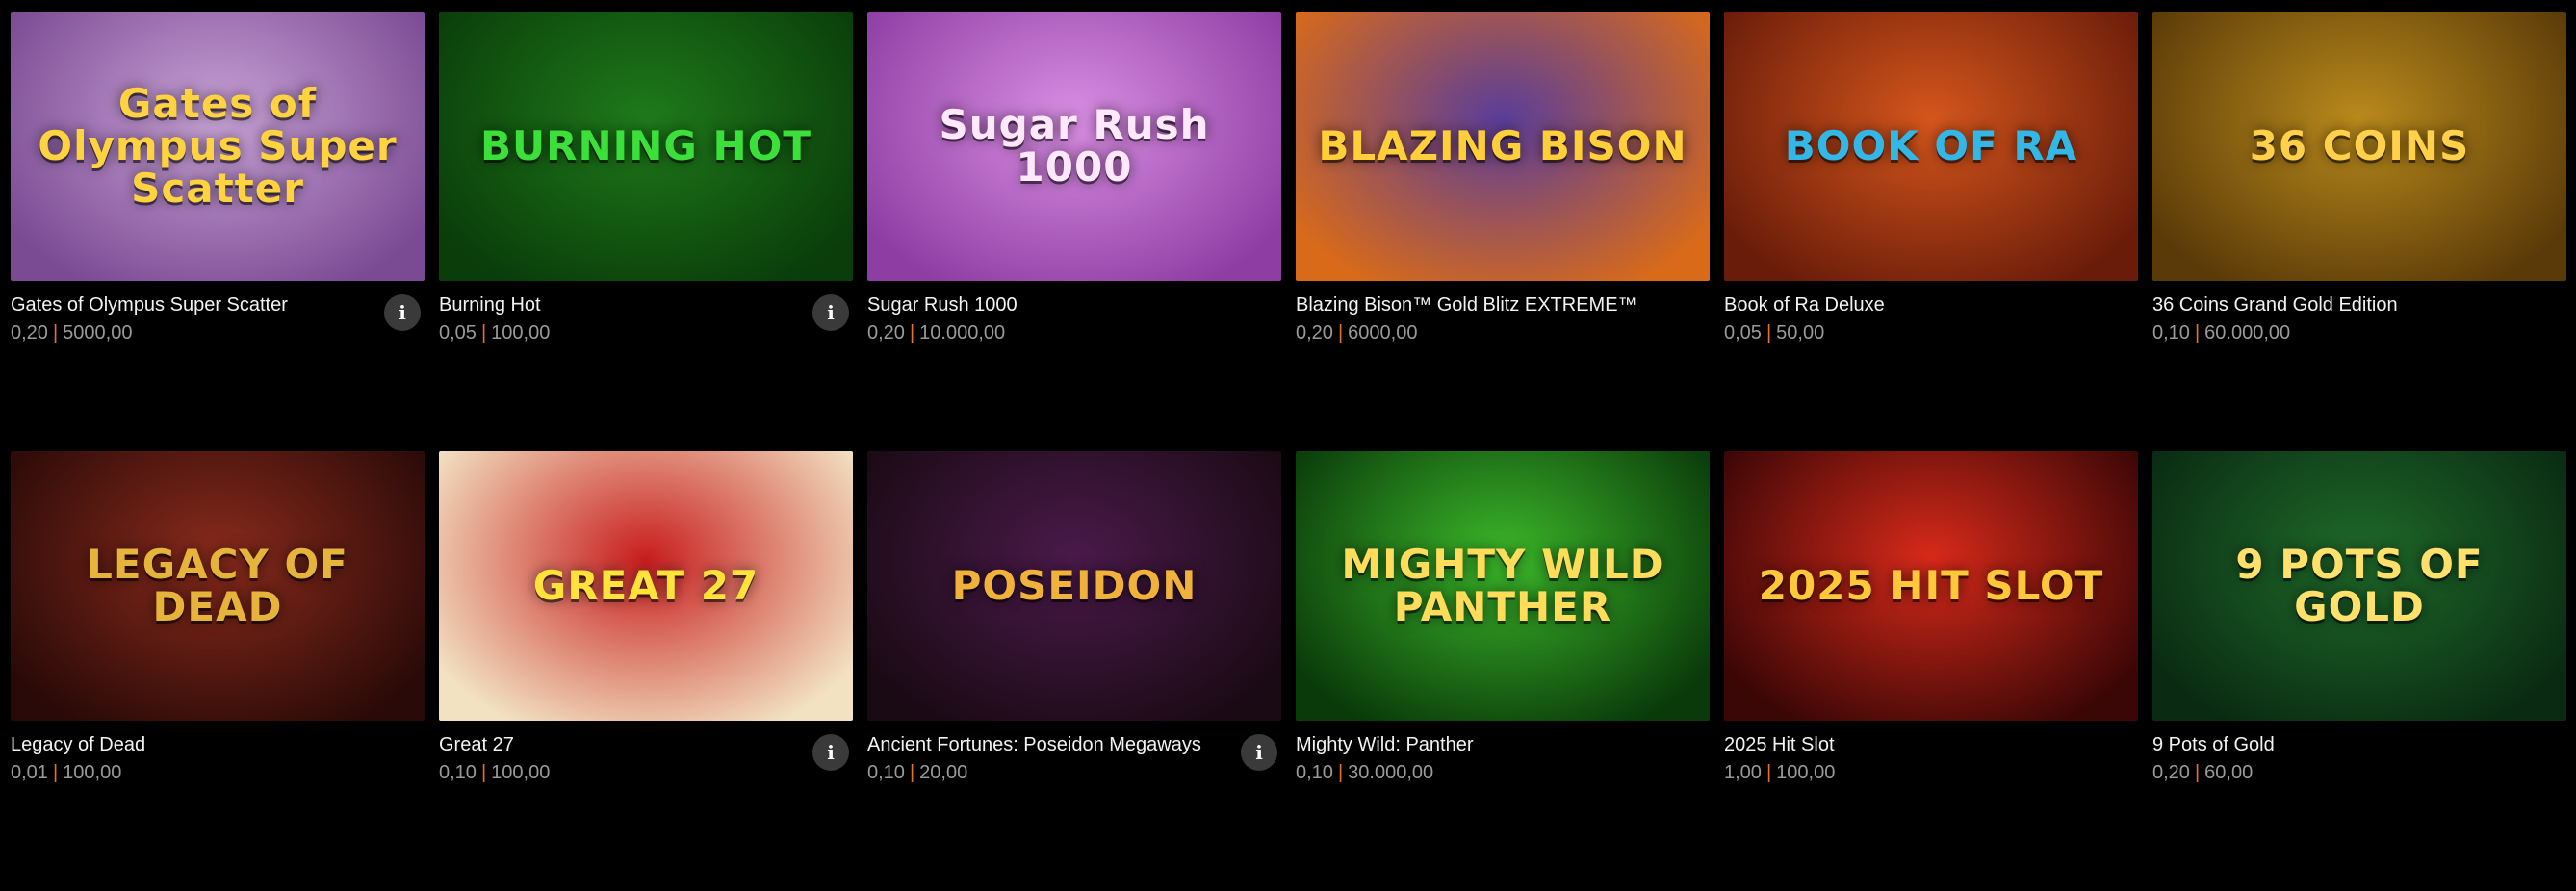  What do you see at coordinates (646, 313) in the screenshot?
I see `game-meta: Burning Hot 0,05 | 100,00 i` at bounding box center [646, 313].